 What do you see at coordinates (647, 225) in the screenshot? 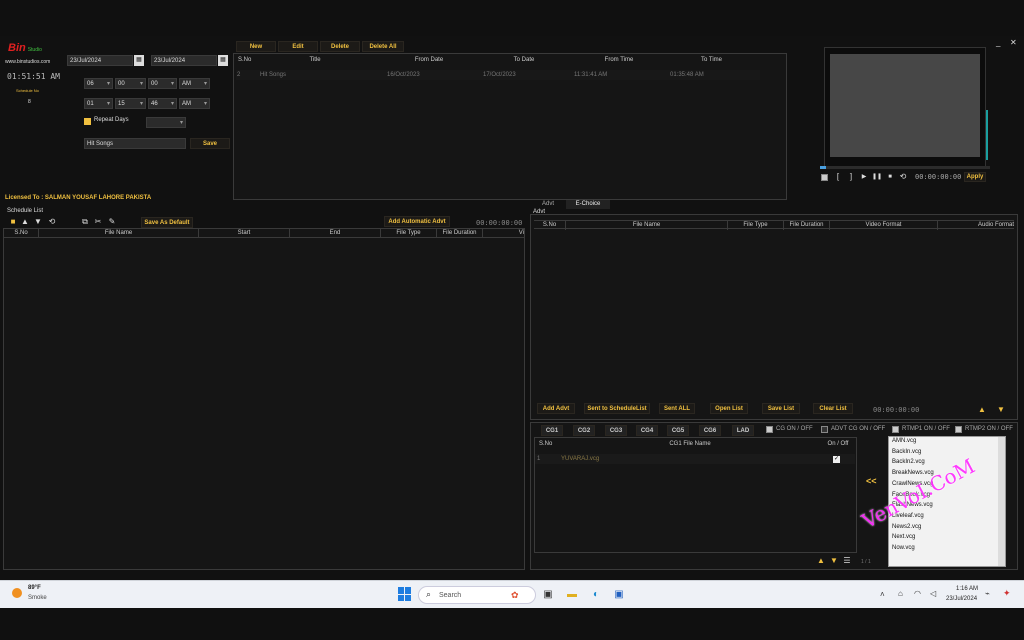
I see `col-file-name: File Name` at bounding box center [647, 225].